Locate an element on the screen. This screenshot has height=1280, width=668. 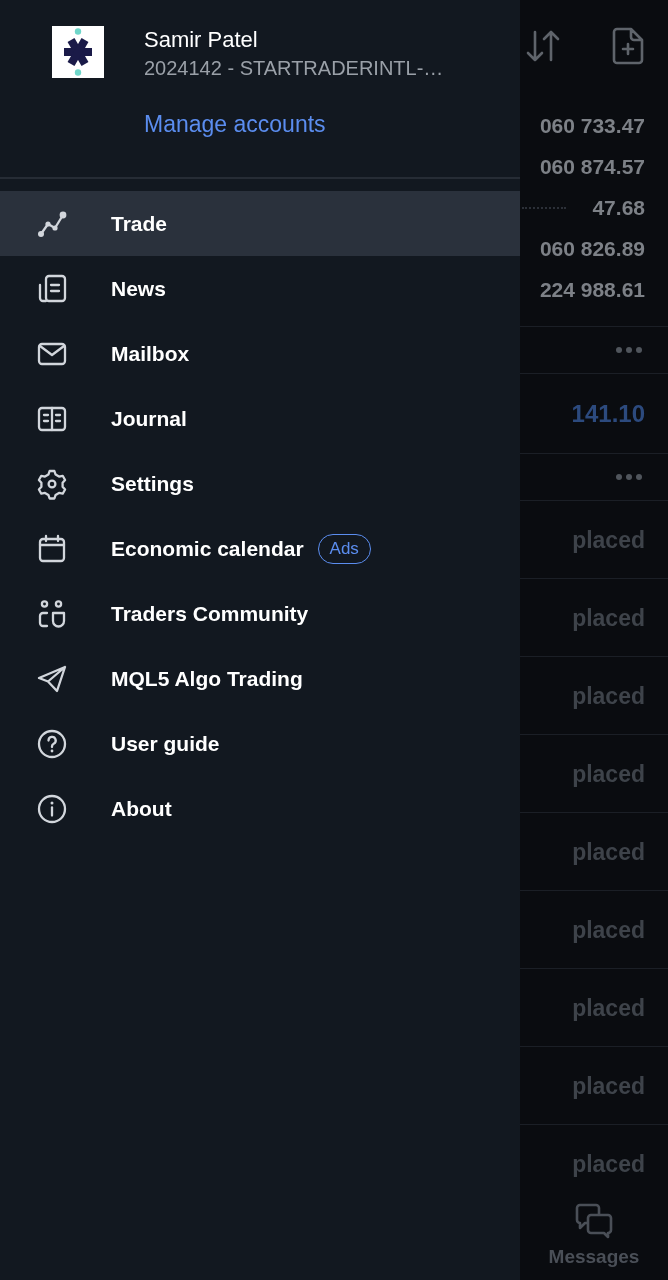
menu-item: Settings is located at coordinates (260, 483).